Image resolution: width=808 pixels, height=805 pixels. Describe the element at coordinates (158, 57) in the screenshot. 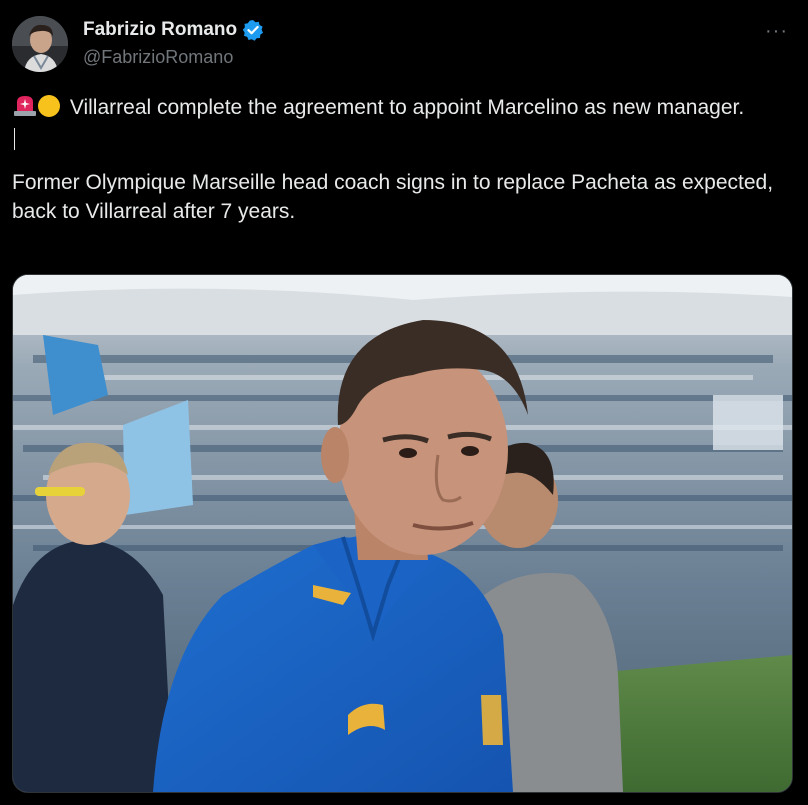

I see `author-handle: @FabrizioRomano` at that location.